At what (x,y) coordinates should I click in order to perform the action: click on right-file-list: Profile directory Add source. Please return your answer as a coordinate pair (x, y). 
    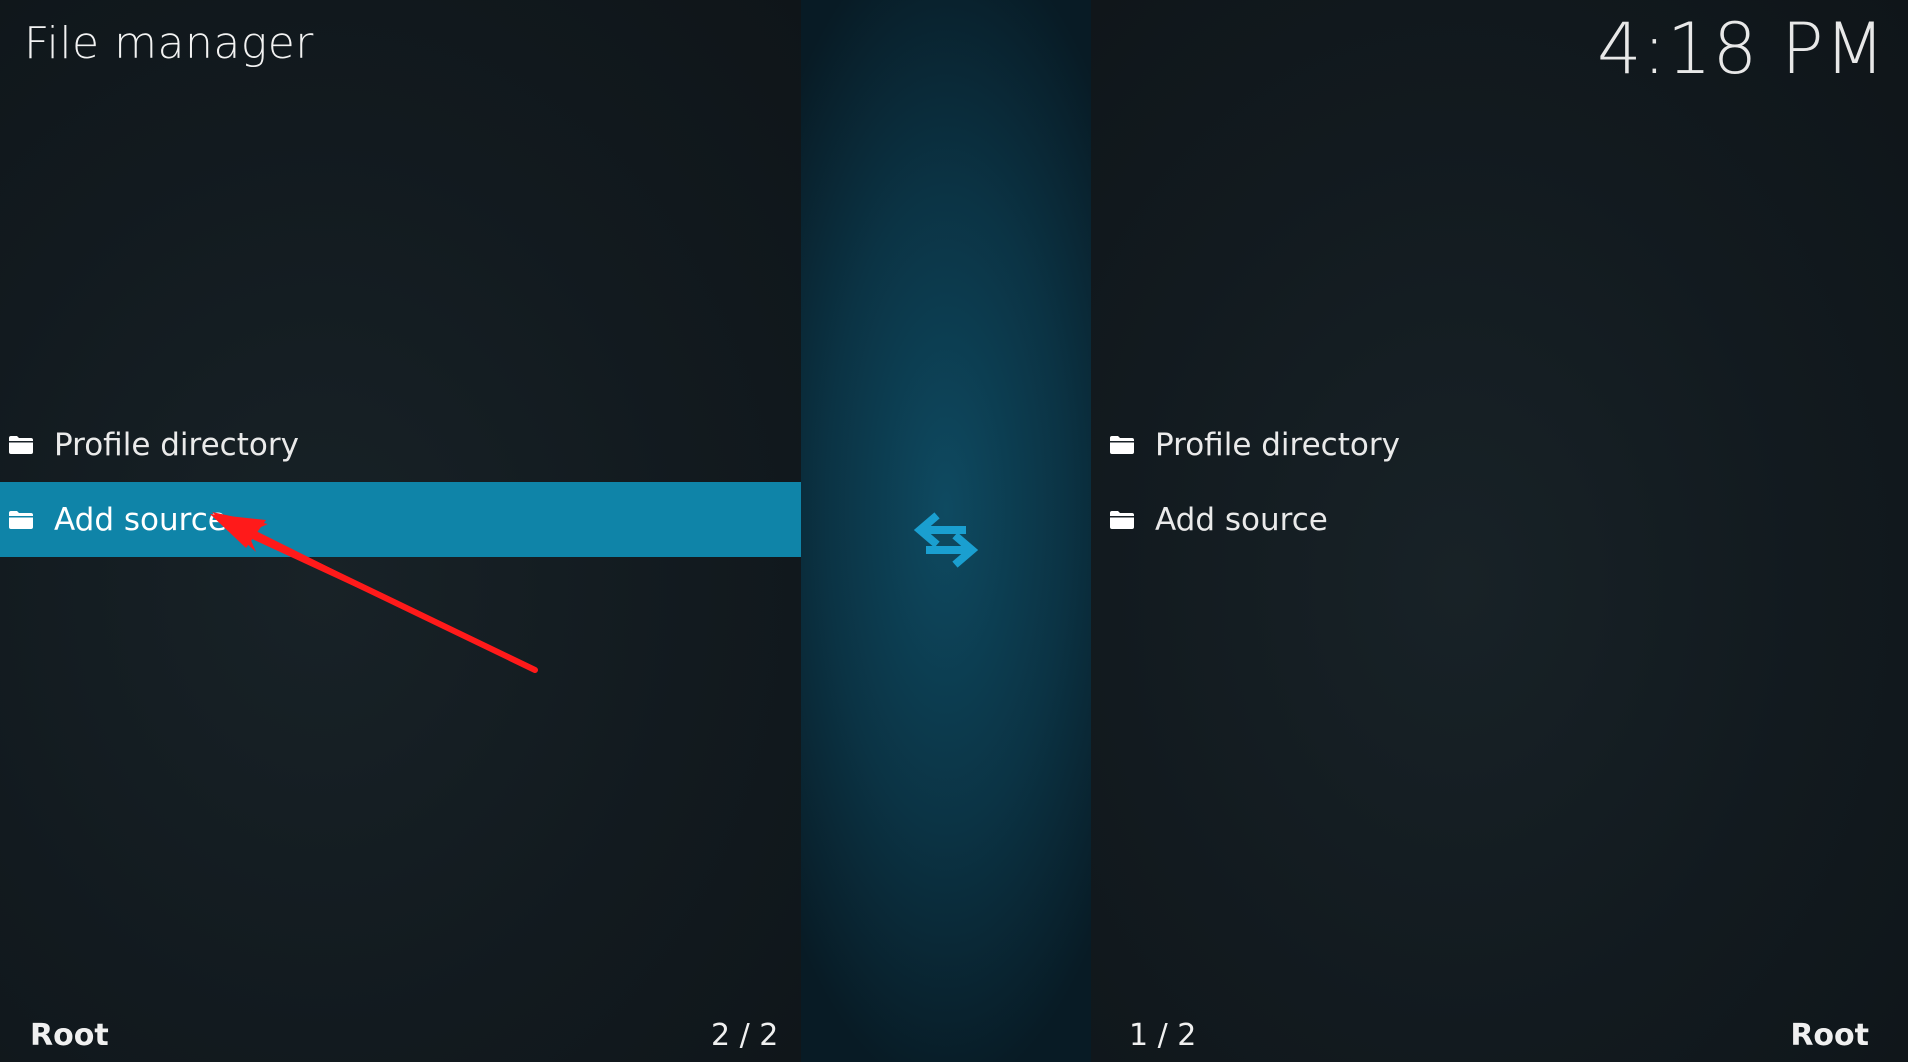
    Looking at the image, I should click on (1499, 482).